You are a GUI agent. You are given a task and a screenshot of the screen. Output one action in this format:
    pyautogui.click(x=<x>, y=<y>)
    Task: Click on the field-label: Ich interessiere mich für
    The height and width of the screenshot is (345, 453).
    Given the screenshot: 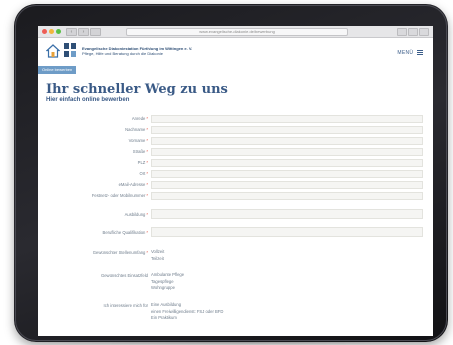 What is the action you would take?
    pyautogui.click(x=125, y=305)
    